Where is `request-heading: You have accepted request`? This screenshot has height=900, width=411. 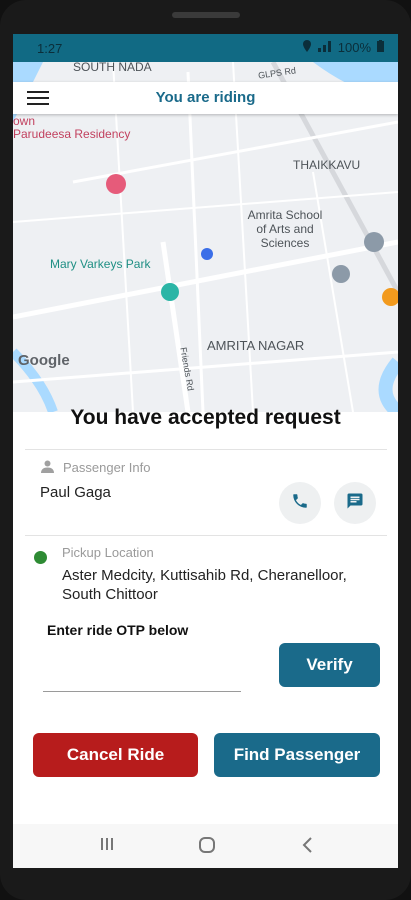 request-heading: You have accepted request is located at coordinates (205, 417).